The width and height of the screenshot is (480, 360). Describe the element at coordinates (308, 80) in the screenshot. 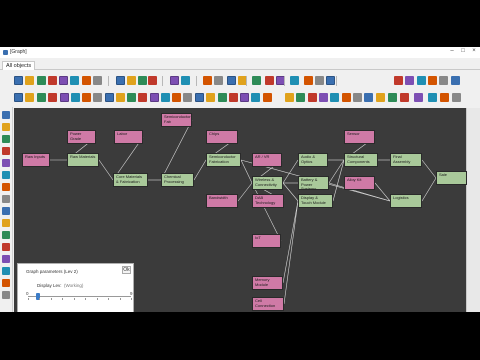

I see `stop-icon` at that location.